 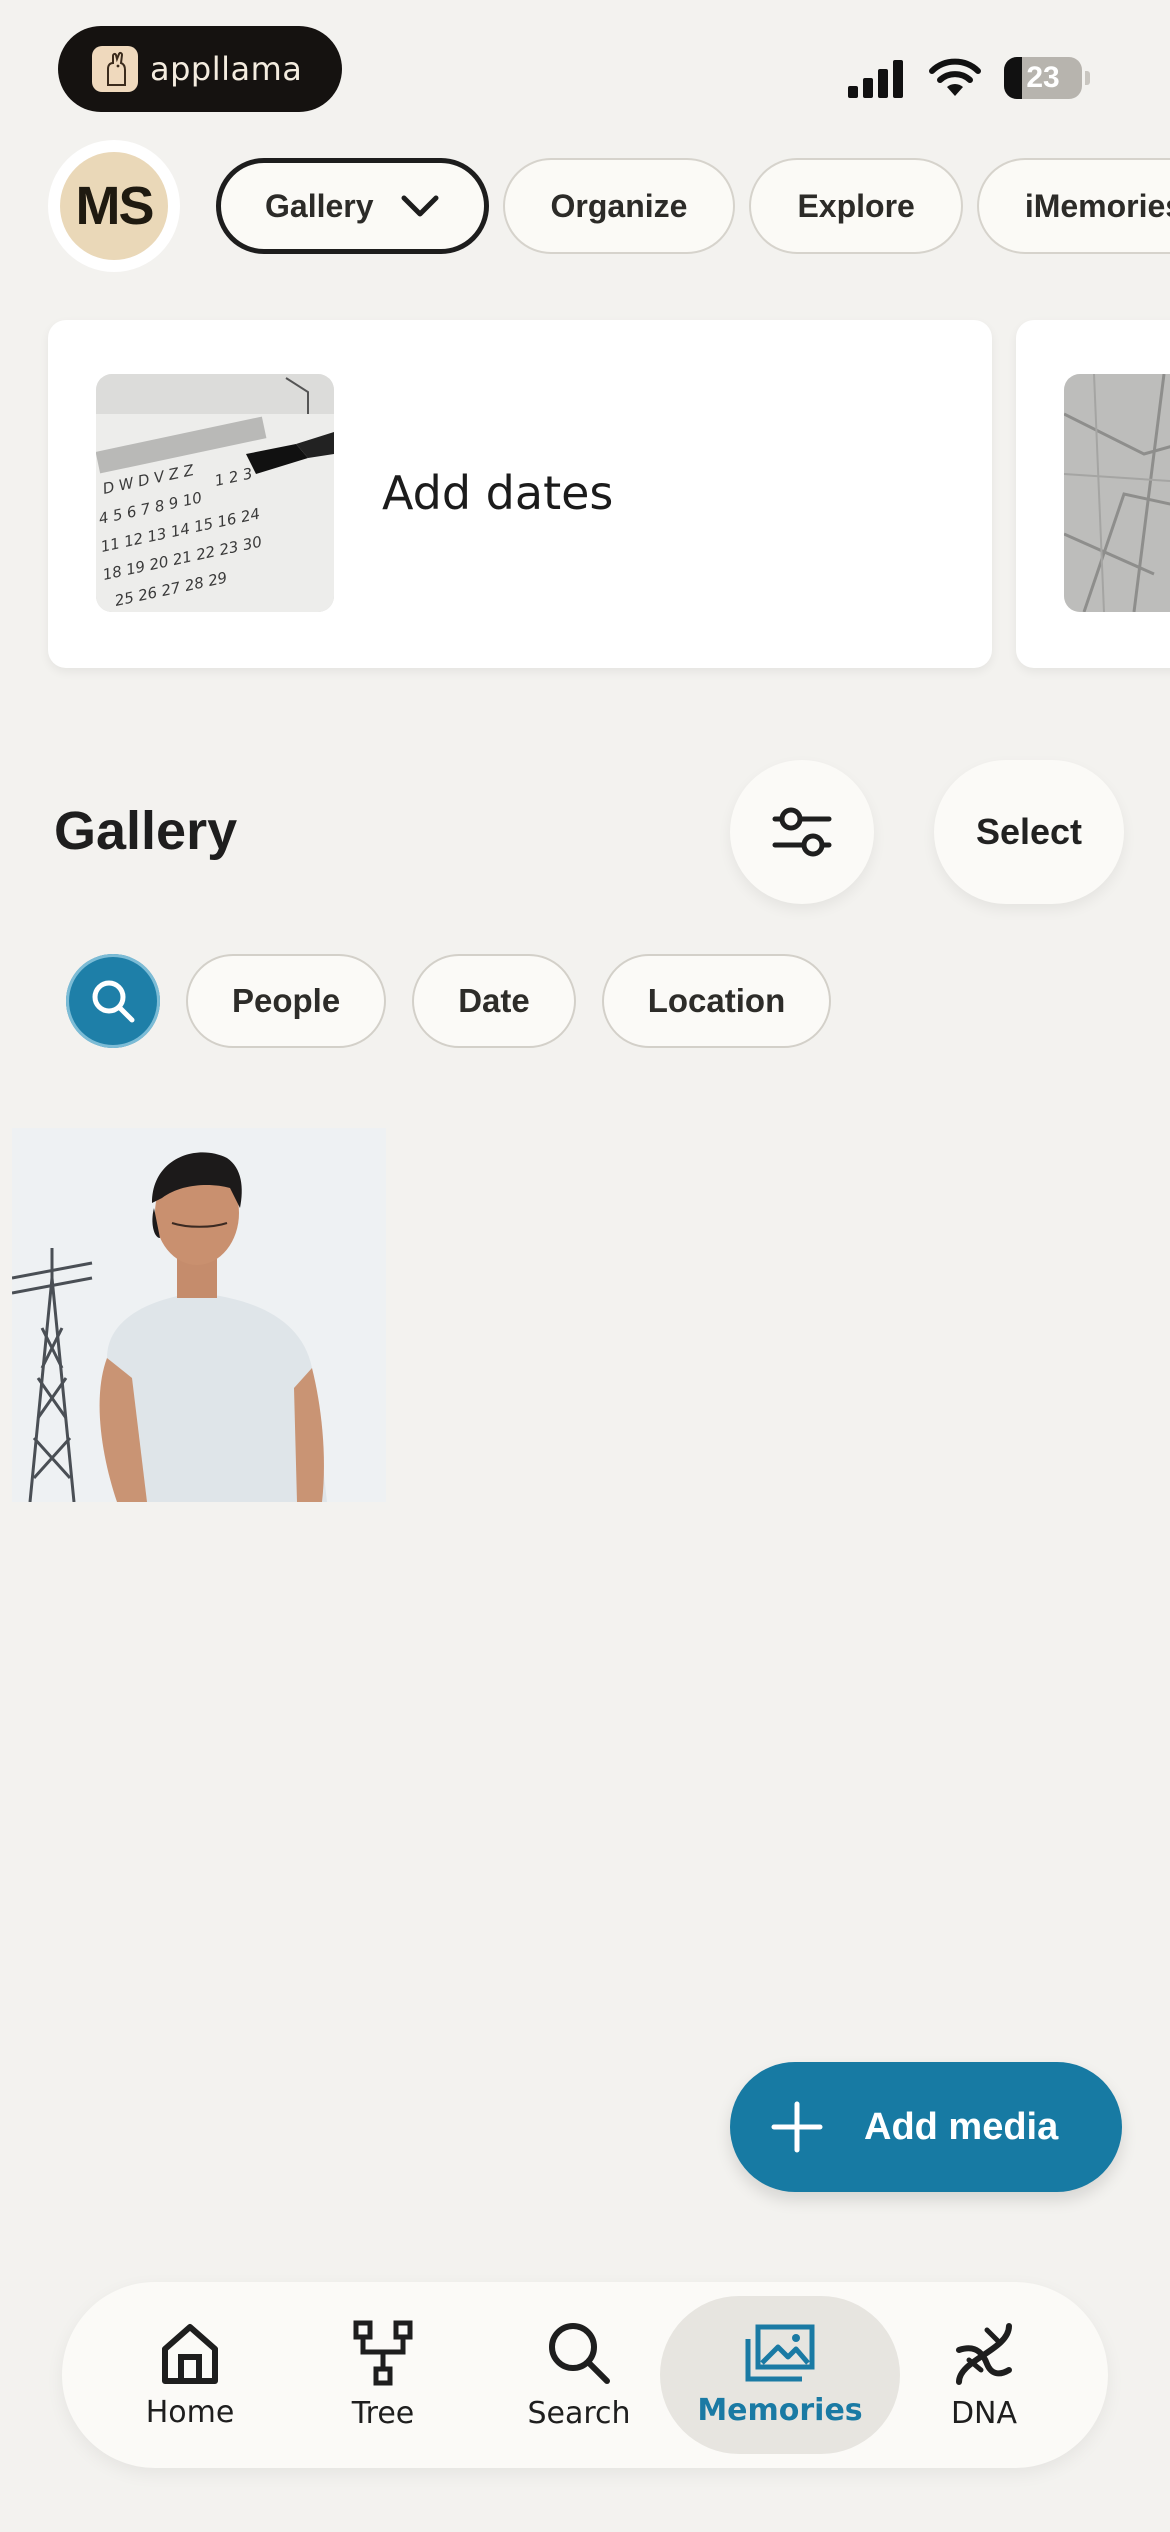 What do you see at coordinates (1029, 832) in the screenshot?
I see `select-button: Select` at bounding box center [1029, 832].